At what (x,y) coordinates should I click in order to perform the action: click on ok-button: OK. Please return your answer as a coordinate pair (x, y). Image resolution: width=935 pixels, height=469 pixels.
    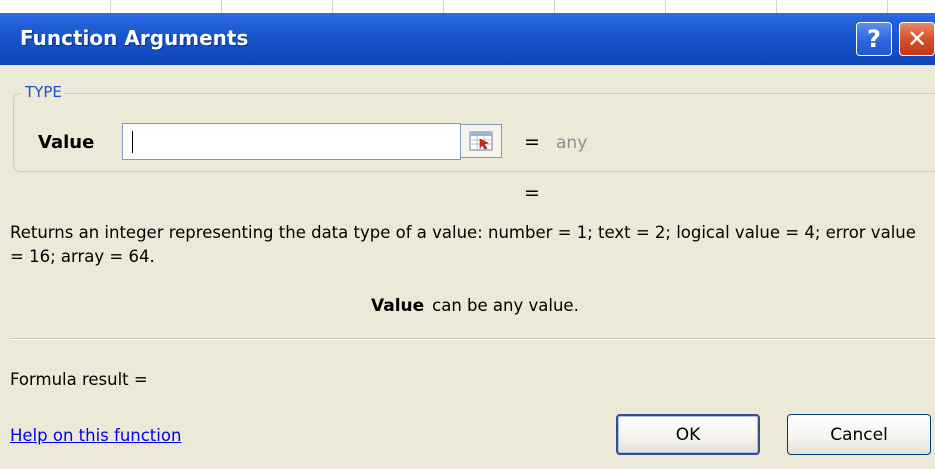
    Looking at the image, I should click on (688, 434).